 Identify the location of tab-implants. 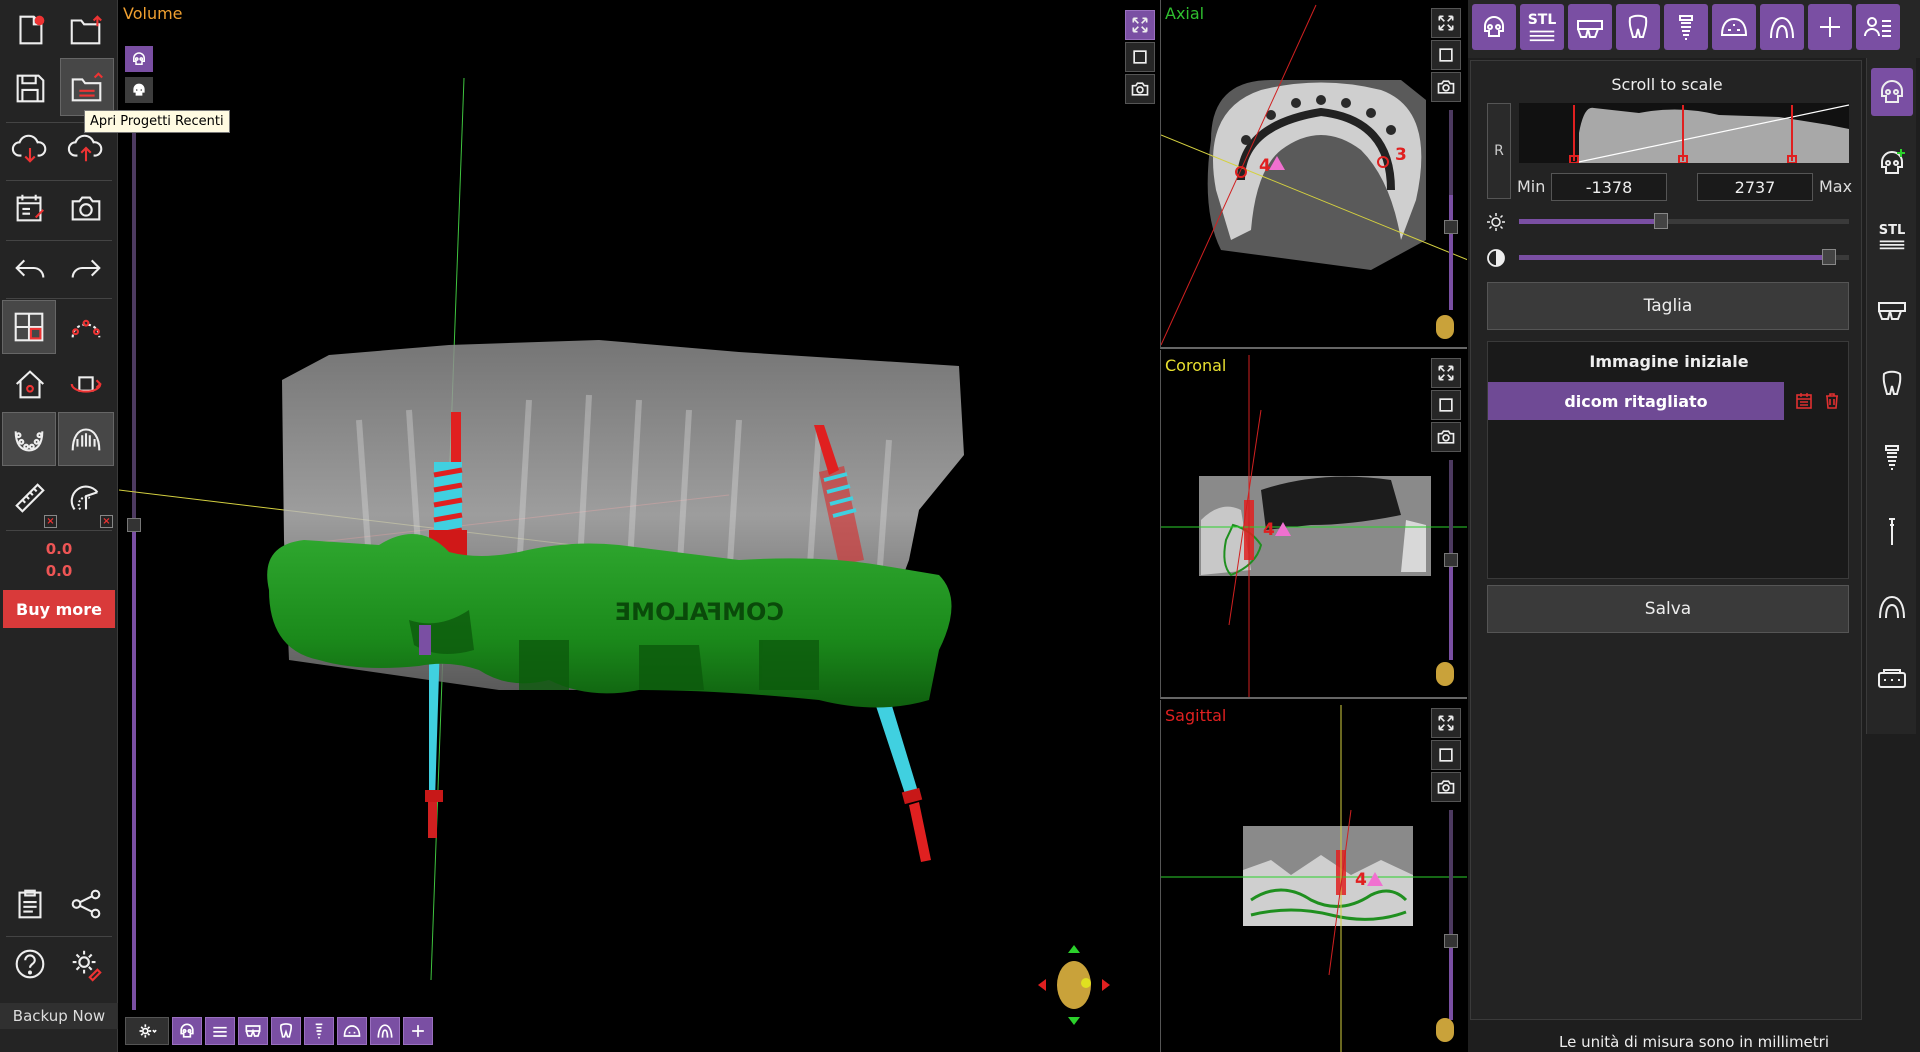
(1686, 27).